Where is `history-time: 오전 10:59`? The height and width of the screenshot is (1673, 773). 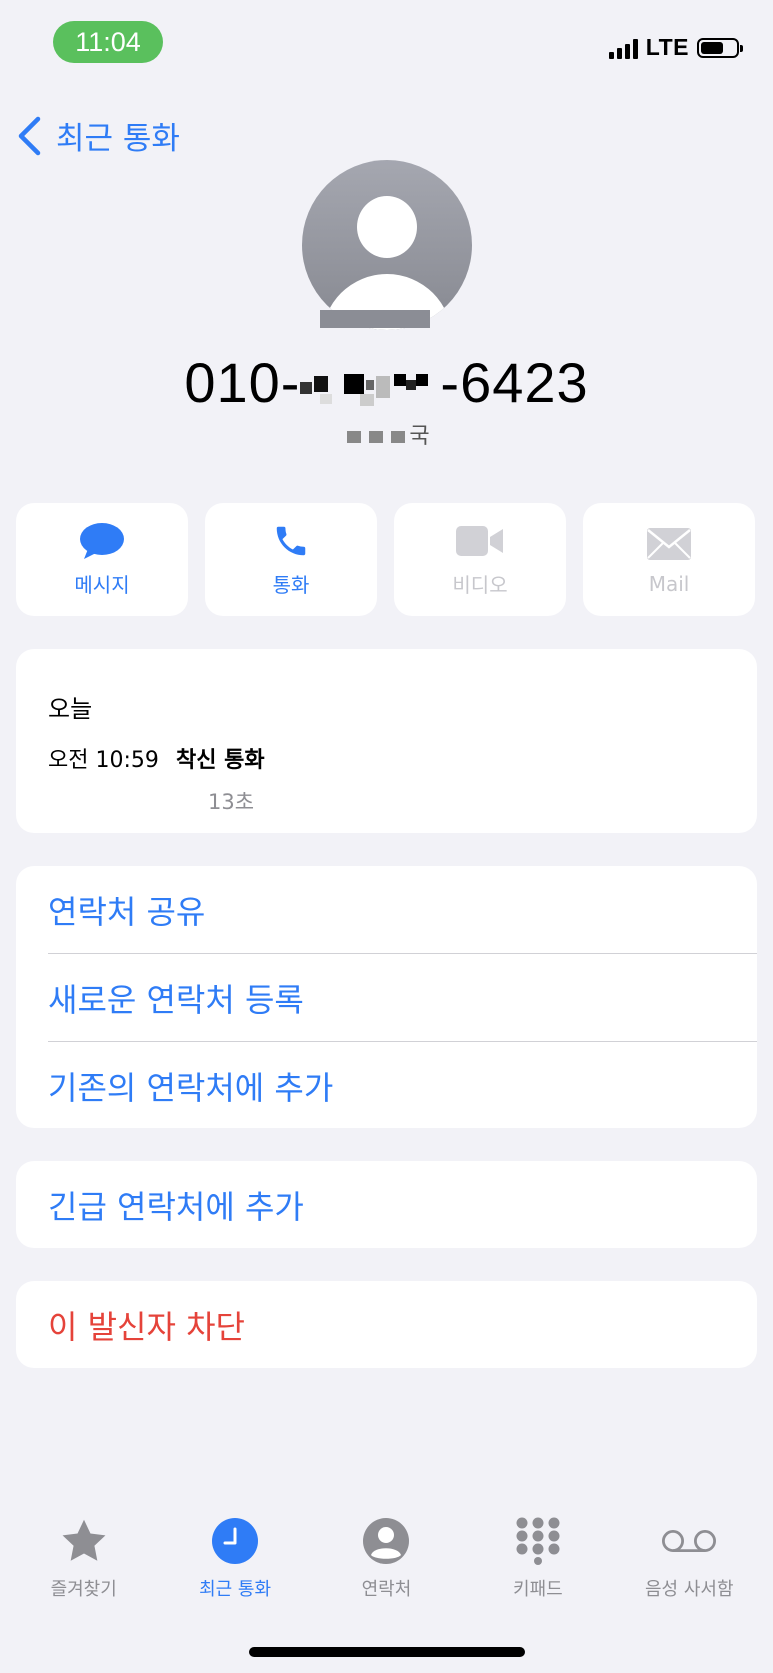 history-time: 오전 10:59 is located at coordinates (103, 760).